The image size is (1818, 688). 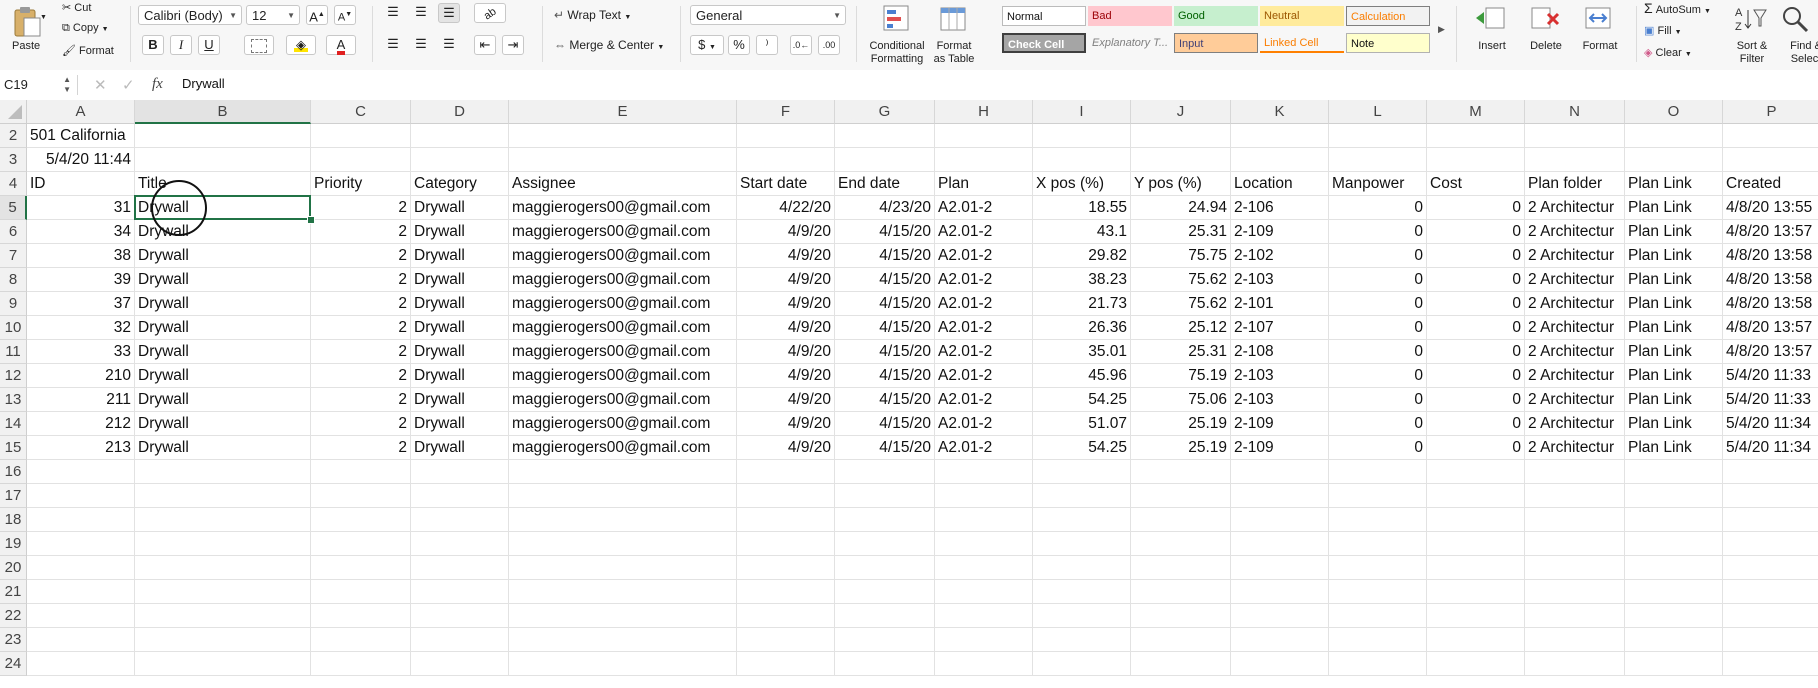 What do you see at coordinates (490, 13) in the screenshot?
I see `orientation-button: ab` at bounding box center [490, 13].